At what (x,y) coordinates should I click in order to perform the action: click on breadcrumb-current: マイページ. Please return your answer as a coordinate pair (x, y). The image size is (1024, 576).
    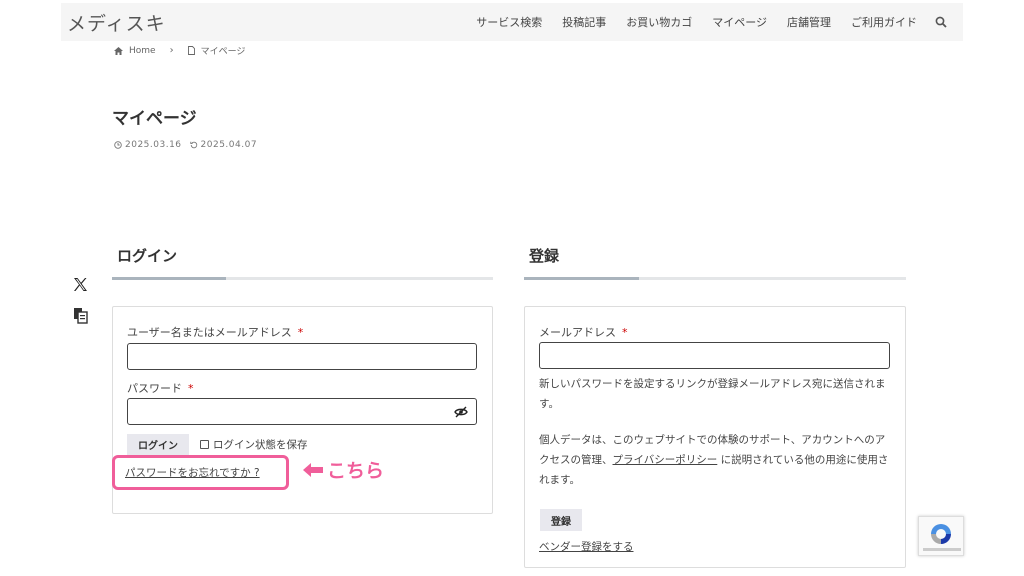
    Looking at the image, I should click on (223, 52).